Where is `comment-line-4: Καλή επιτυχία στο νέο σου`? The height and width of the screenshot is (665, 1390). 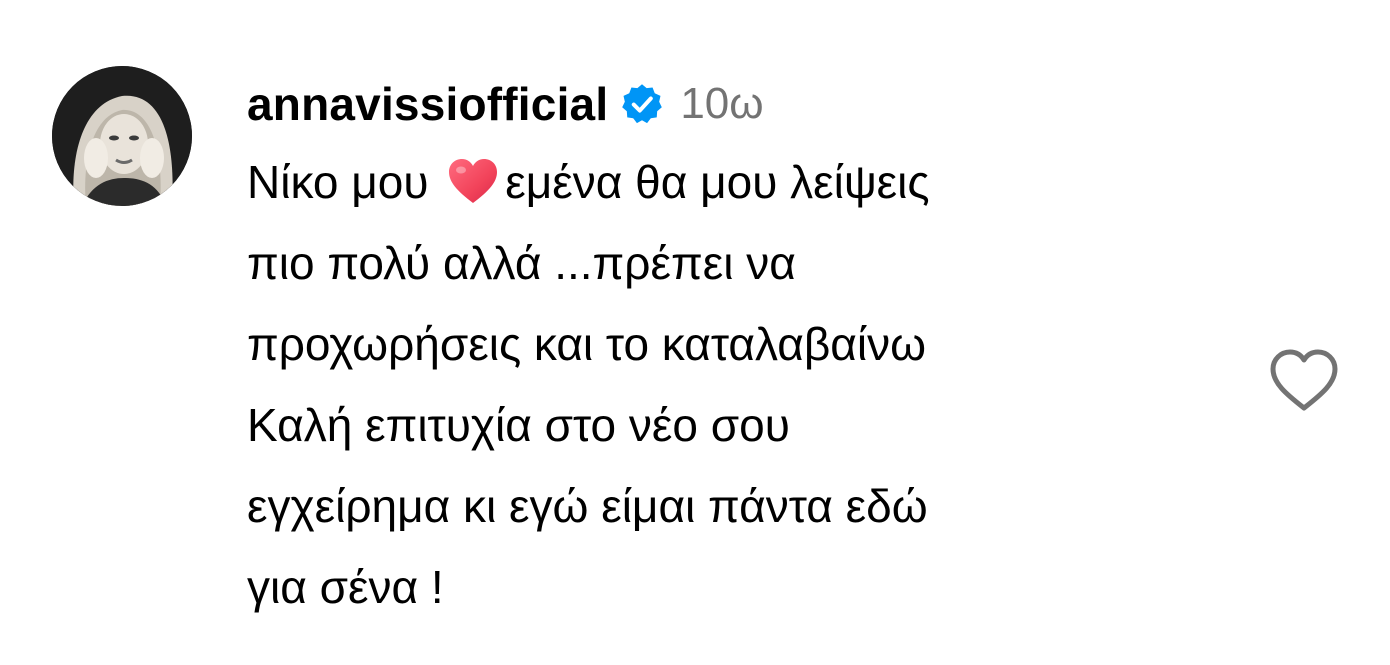 comment-line-4: Καλή επιτυχία στο νέο σου is located at coordinates (518, 425).